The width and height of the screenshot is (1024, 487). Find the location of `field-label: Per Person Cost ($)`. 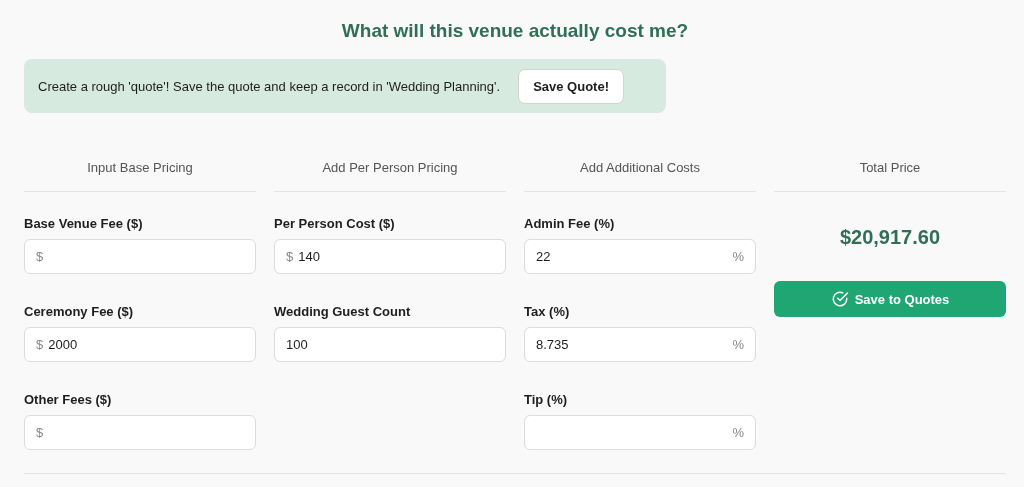

field-label: Per Person Cost ($) is located at coordinates (335, 223).